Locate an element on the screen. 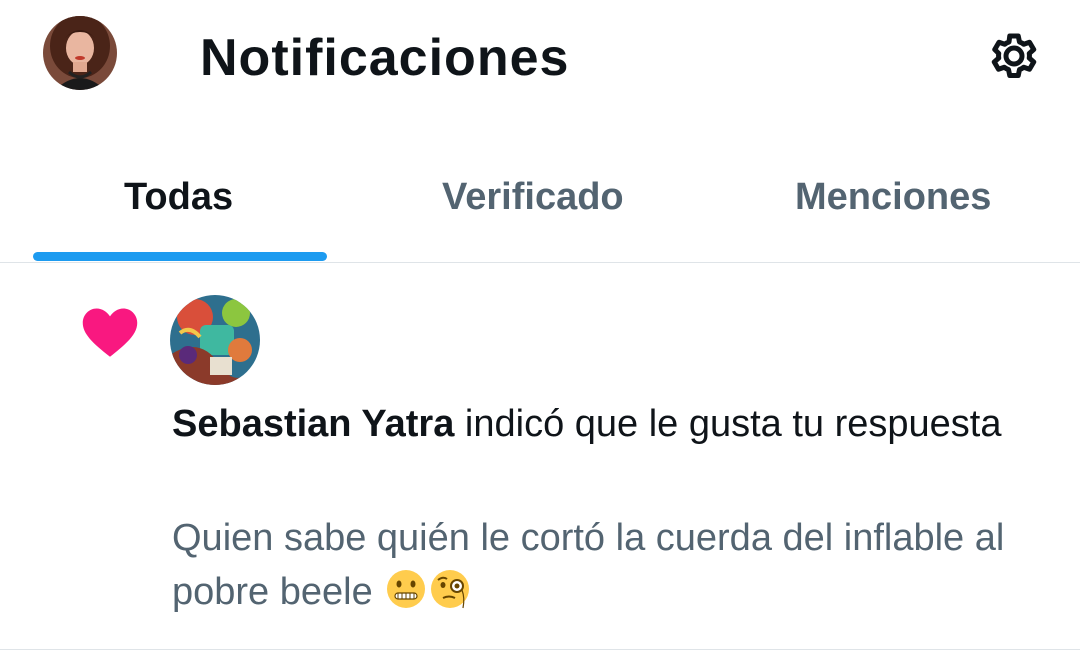  face-with-monocle-emoji is located at coordinates (450, 589).